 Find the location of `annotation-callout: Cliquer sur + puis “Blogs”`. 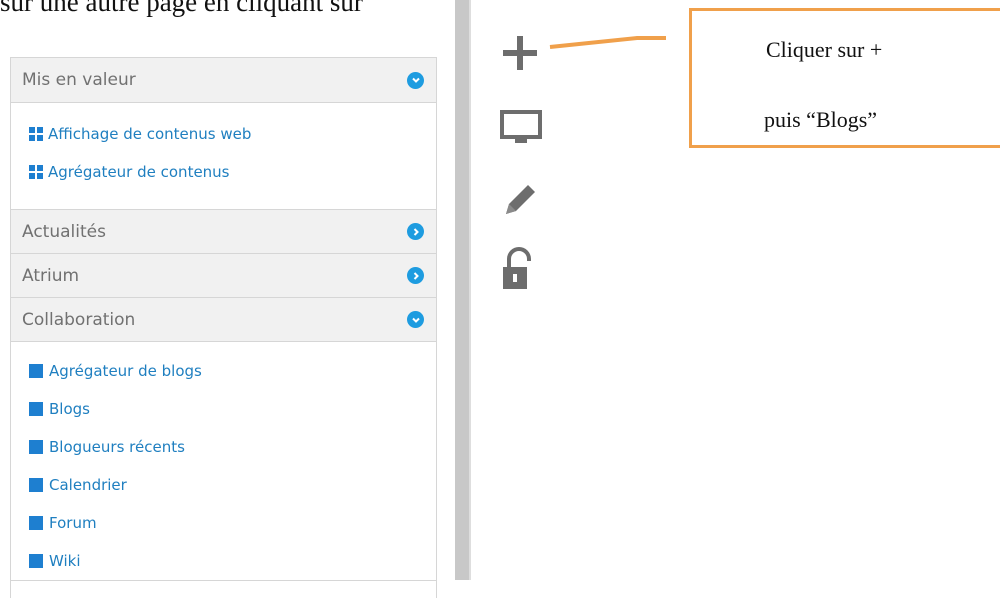

annotation-callout: Cliquer sur + puis “Blogs” is located at coordinates (844, 78).